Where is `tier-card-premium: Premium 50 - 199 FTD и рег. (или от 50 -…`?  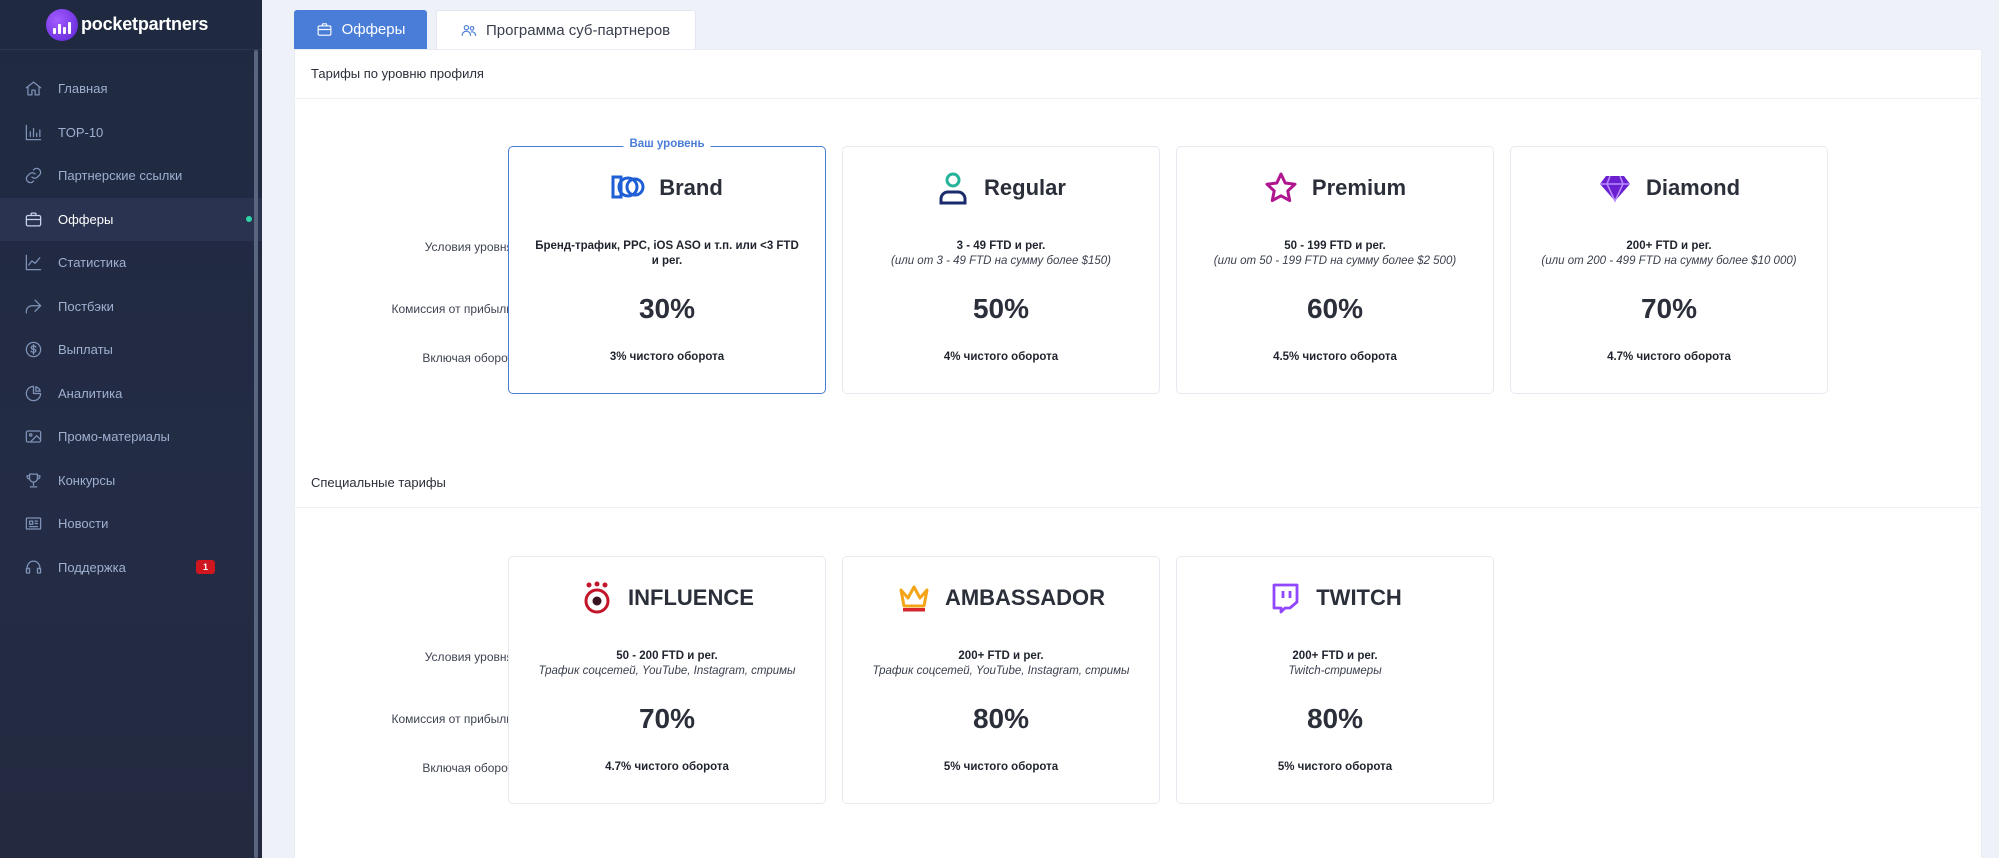
tier-card-premium: Premium 50 - 199 FTD и рег. (или от 50 -… is located at coordinates (1335, 270).